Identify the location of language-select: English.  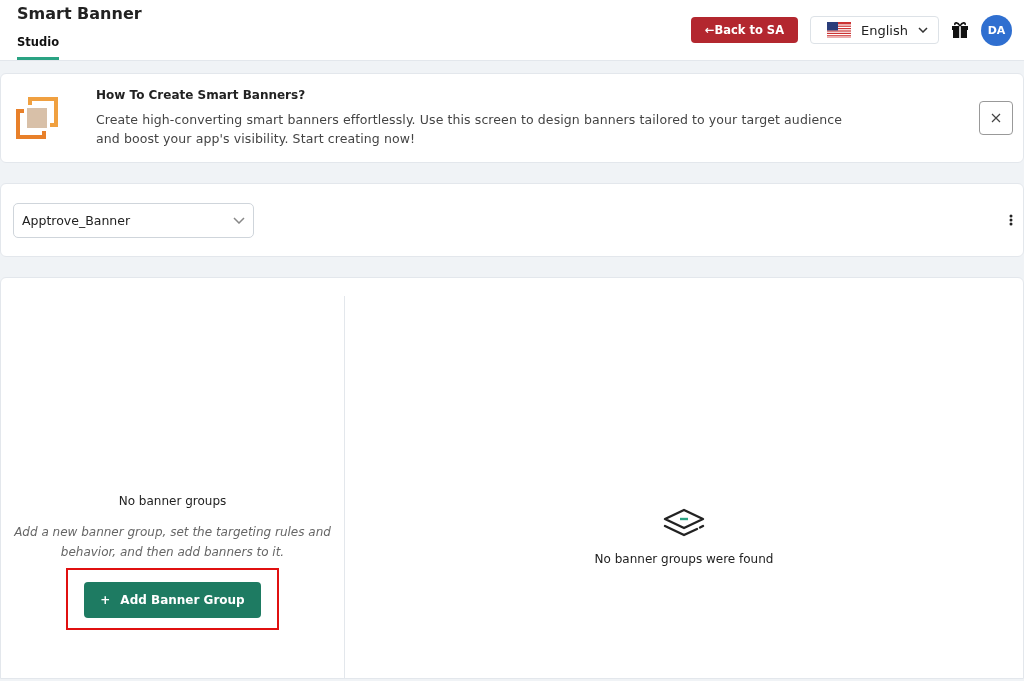
(874, 30).